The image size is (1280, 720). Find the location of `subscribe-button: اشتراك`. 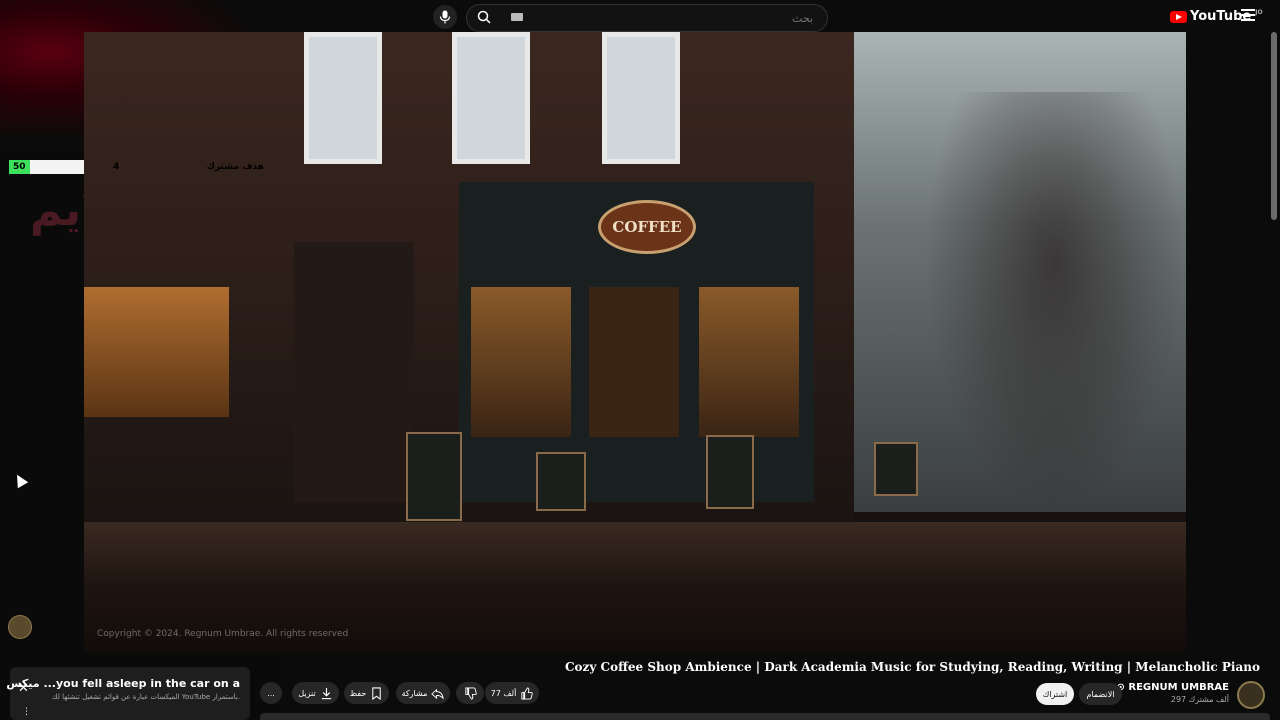

subscribe-button: اشتراك is located at coordinates (1055, 694).